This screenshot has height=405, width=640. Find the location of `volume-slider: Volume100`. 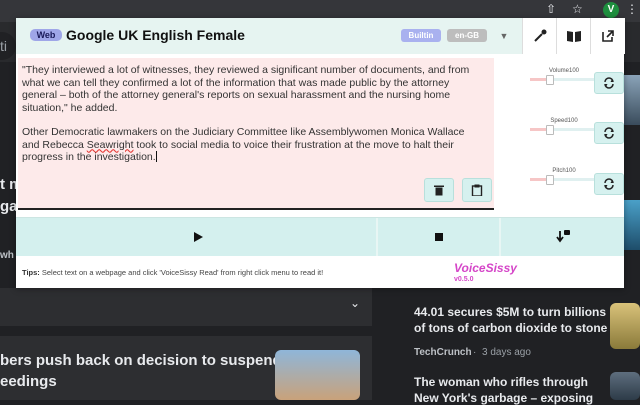

volume-slider: Volume100 is located at coordinates (561, 78).